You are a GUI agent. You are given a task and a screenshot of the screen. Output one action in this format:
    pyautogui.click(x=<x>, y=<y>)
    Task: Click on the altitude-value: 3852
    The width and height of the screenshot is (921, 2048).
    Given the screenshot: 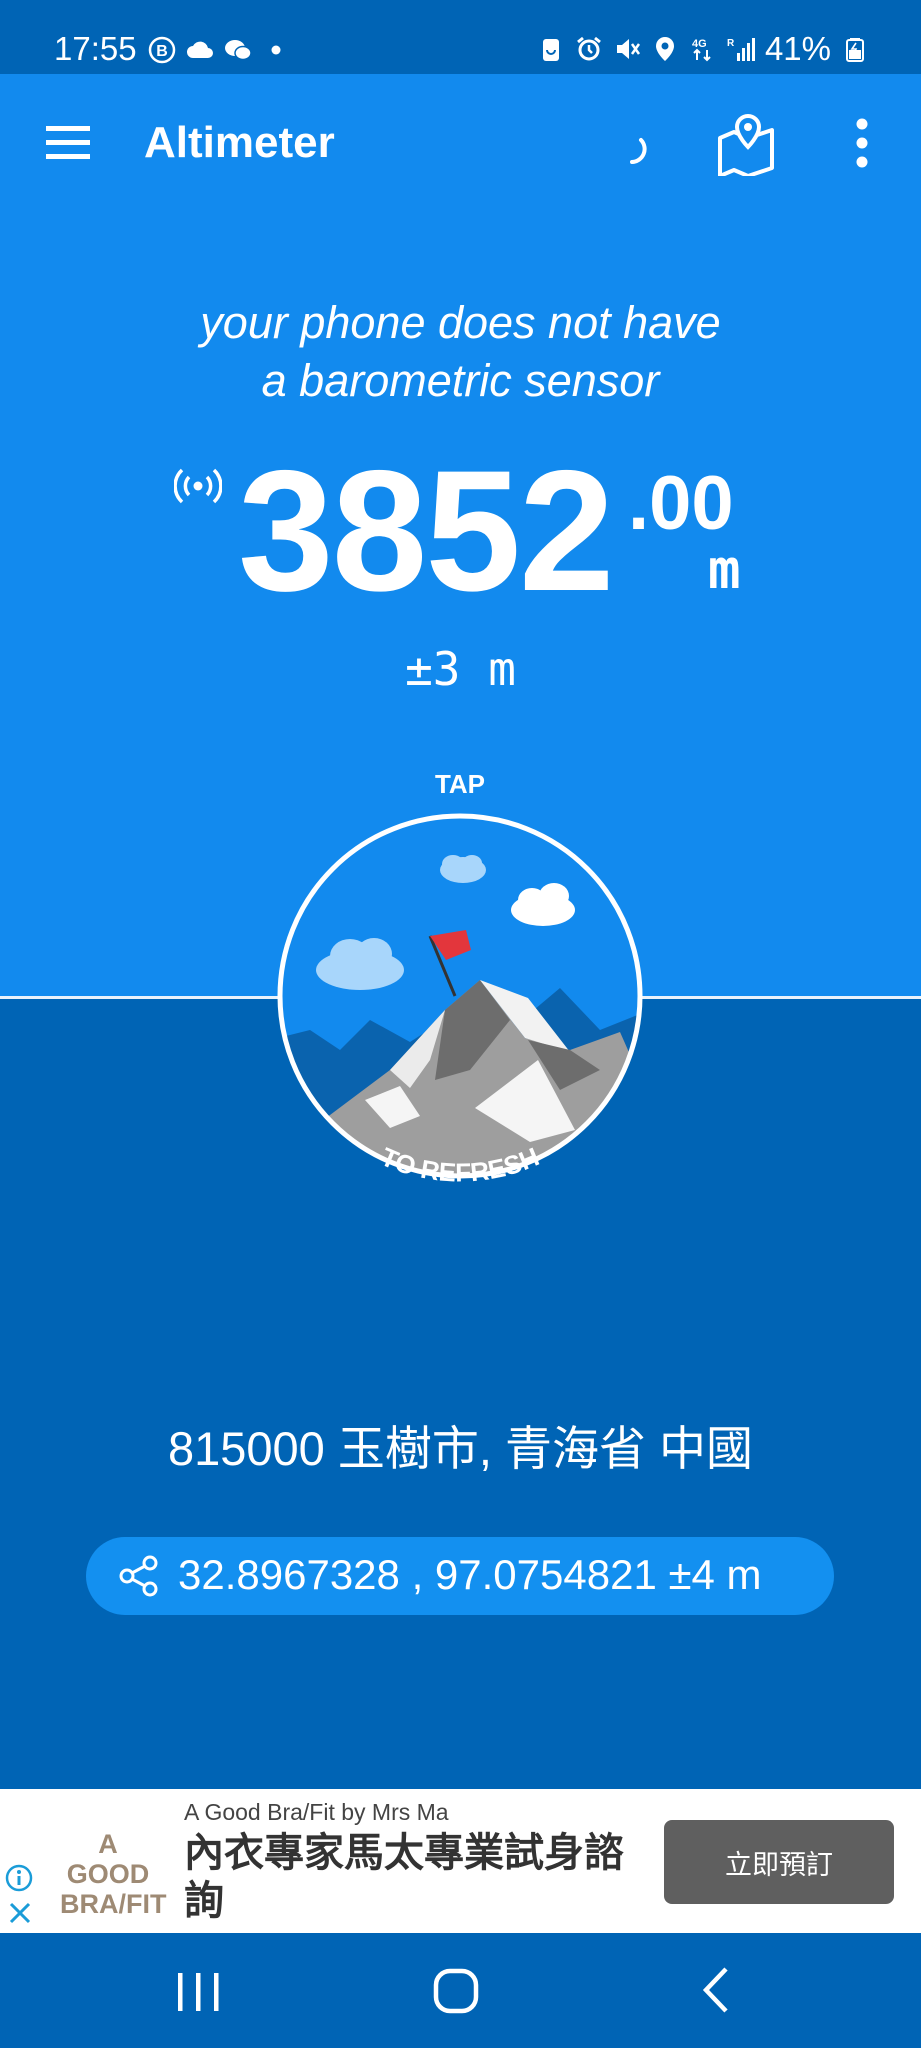 What is the action you would take?
    pyautogui.click(x=426, y=531)
    